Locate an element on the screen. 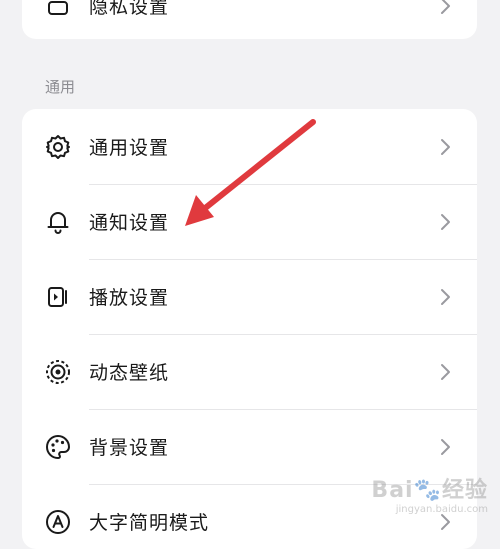  watermark-text: Bai is located at coordinates (392, 490).